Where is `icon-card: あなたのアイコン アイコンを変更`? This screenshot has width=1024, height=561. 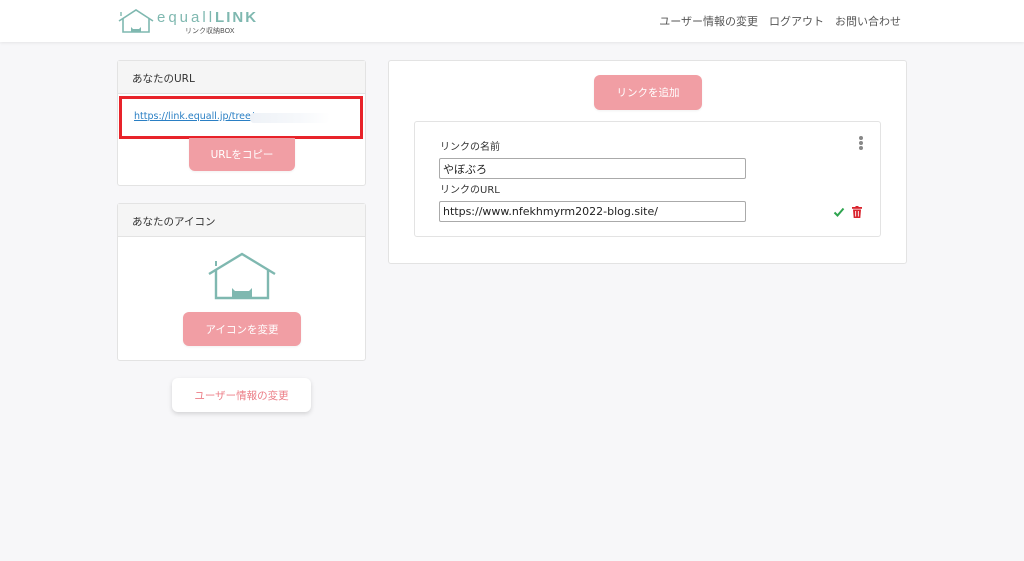
icon-card: あなたのアイコン アイコンを変更 is located at coordinates (241, 282).